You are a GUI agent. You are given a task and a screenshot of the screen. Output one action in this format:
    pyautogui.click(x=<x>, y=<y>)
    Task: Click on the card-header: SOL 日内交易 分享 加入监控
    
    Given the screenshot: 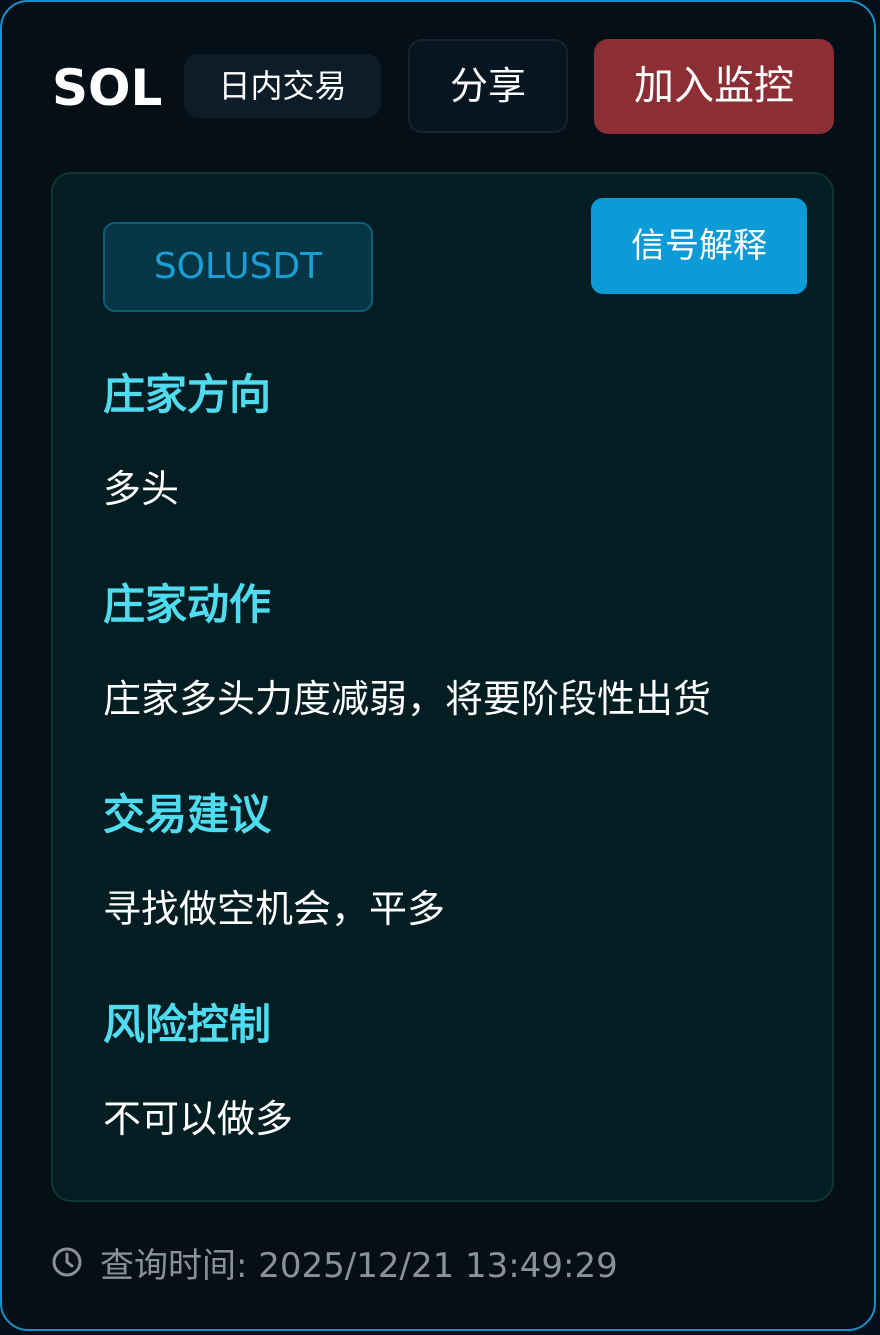 What is the action you would take?
    pyautogui.click(x=438, y=77)
    